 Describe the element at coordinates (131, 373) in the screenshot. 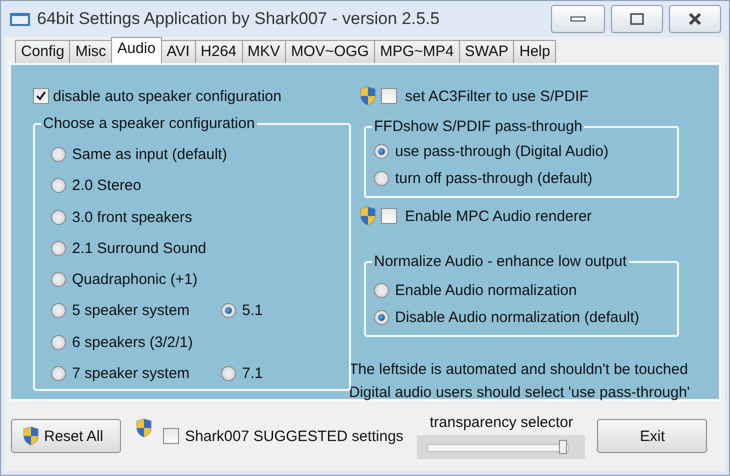

I see `radio-label: 7 speaker system` at that location.